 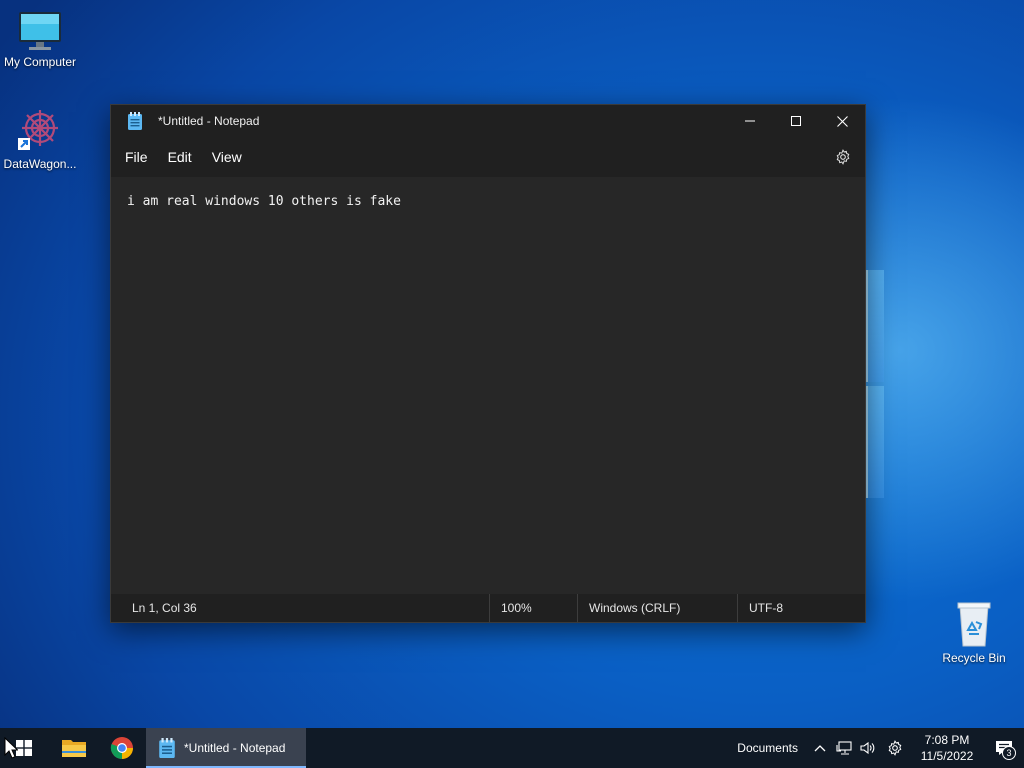 I want to click on desktop-icon-recycle-bin: Recycle Bin, so click(x=974, y=632).